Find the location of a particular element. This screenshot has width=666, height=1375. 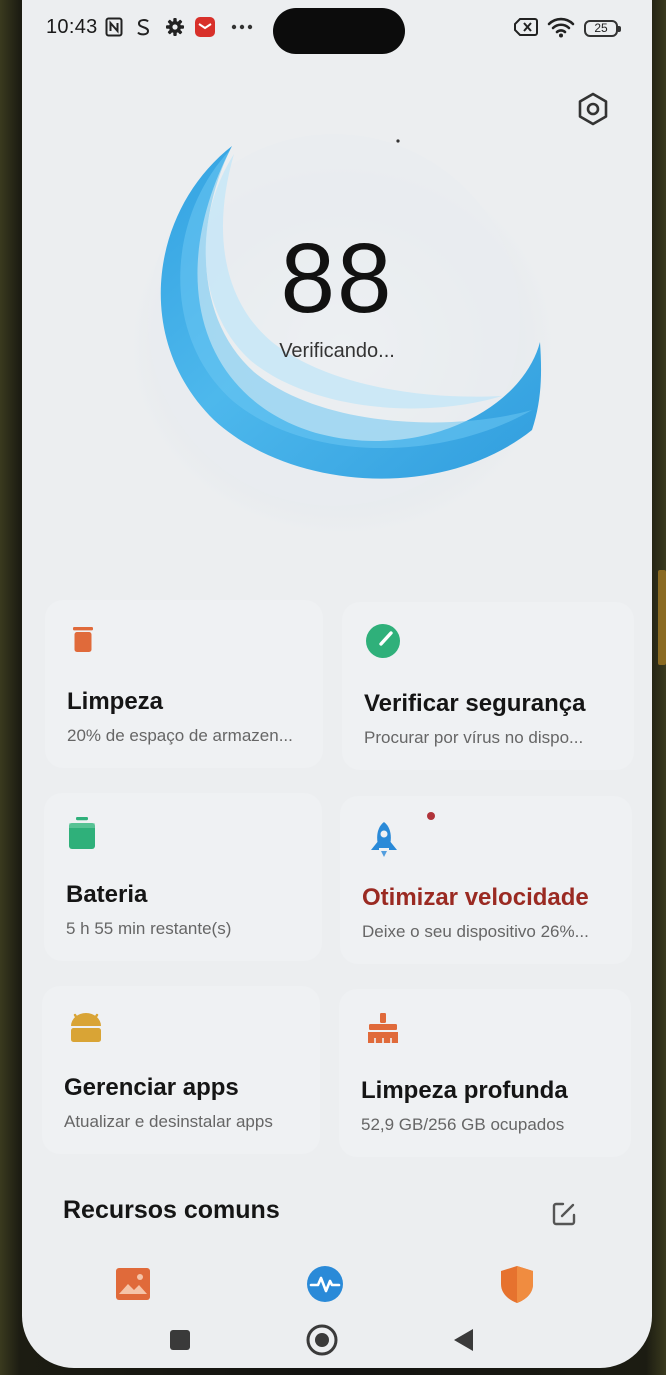

card-title: Gerenciar apps is located at coordinates (151, 1087).